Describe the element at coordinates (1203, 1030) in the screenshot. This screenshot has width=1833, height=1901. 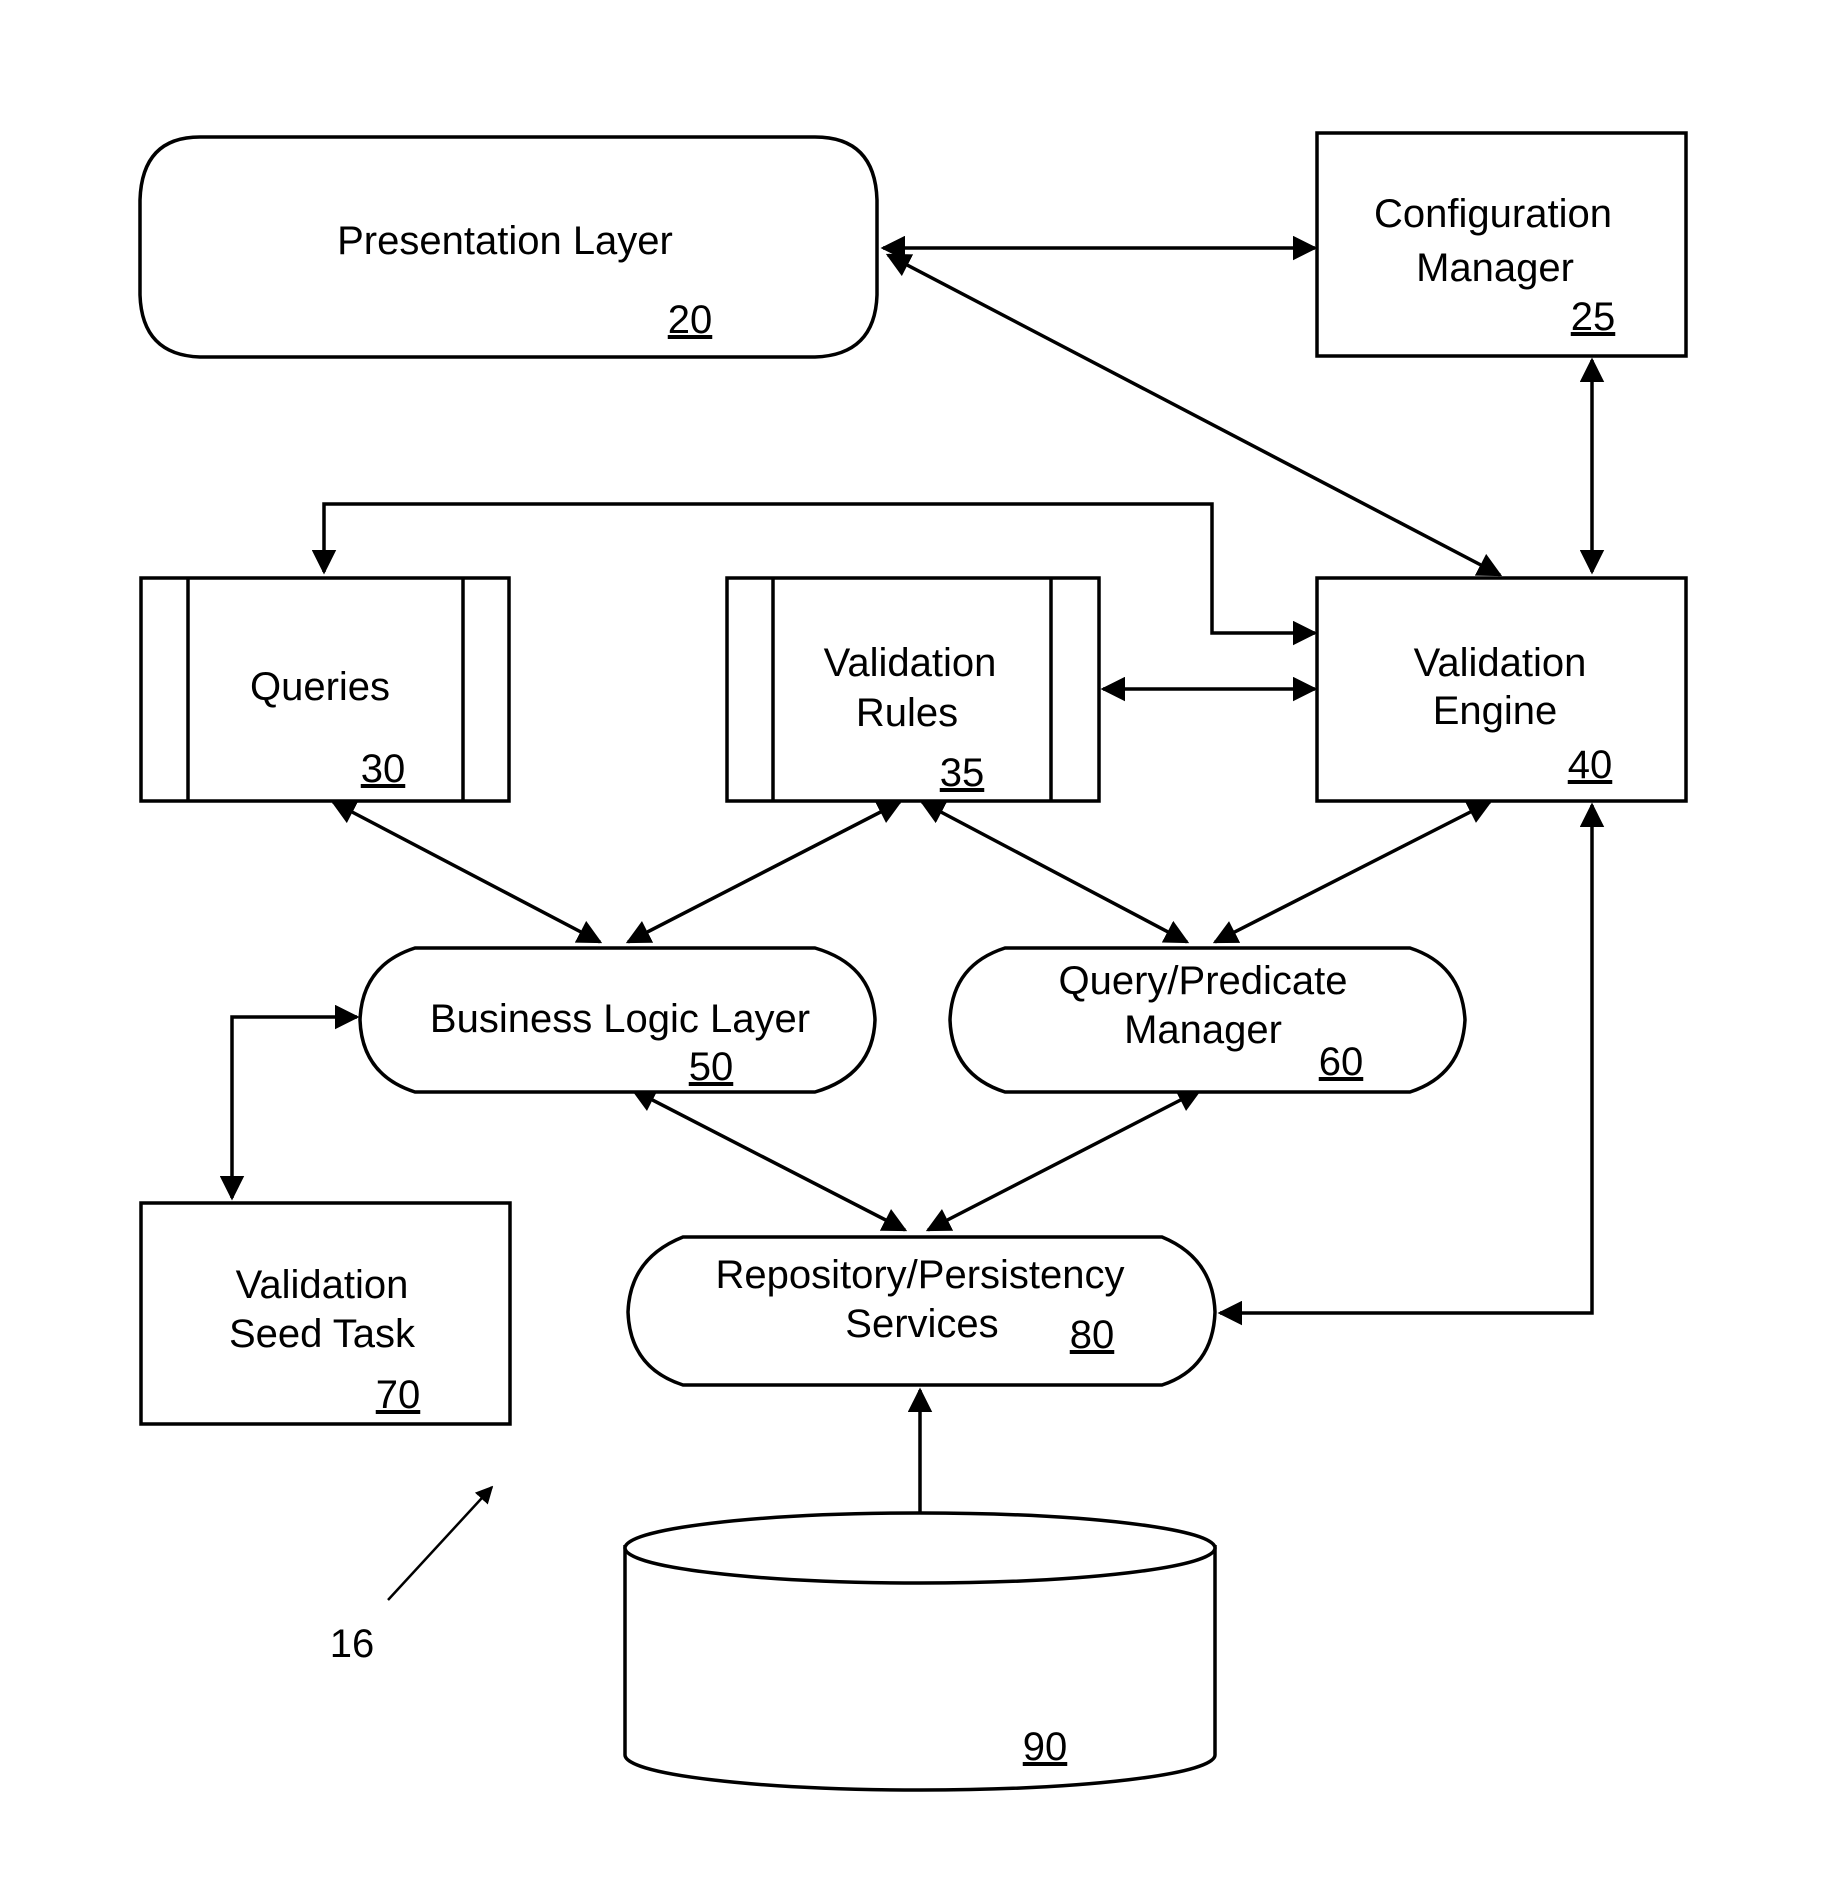
I see `query-predicate-manager-label-2: Manager` at that location.